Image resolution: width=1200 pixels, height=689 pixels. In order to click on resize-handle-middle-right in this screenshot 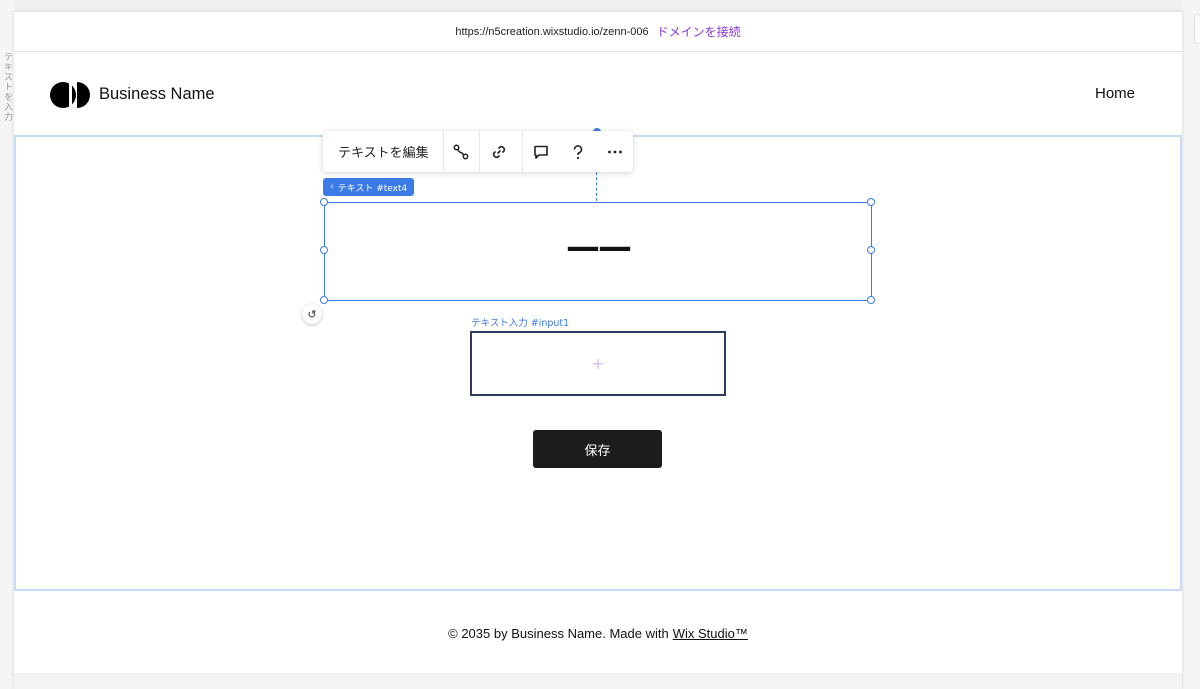, I will do `click(871, 250)`.